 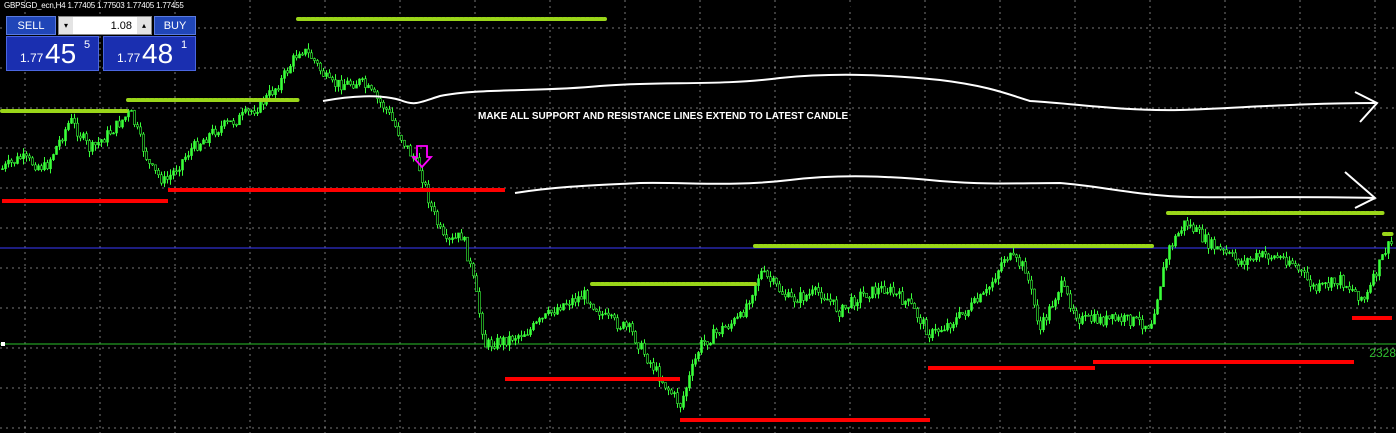 What do you see at coordinates (184, 45) in the screenshot?
I see `buy-price-pip: 1` at bounding box center [184, 45].